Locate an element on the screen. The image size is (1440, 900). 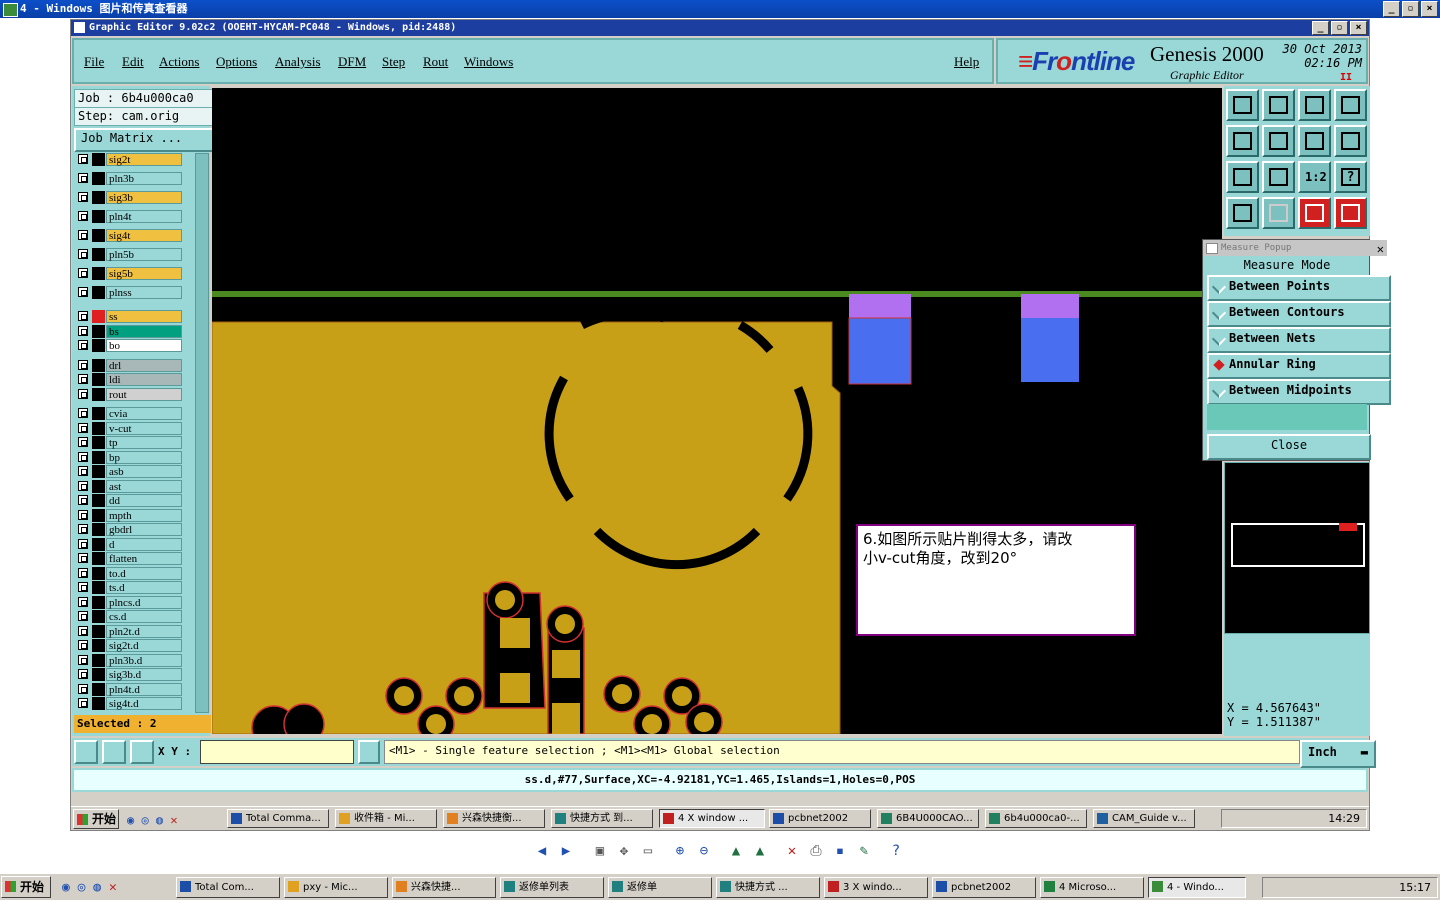
layer-name: mpth is located at coordinates (144, 515).